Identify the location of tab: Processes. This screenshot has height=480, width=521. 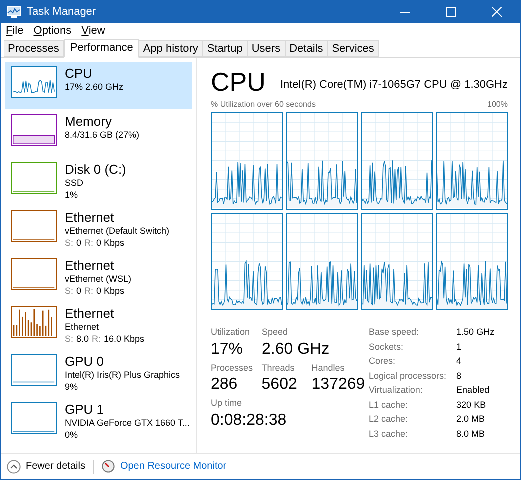
(34, 48).